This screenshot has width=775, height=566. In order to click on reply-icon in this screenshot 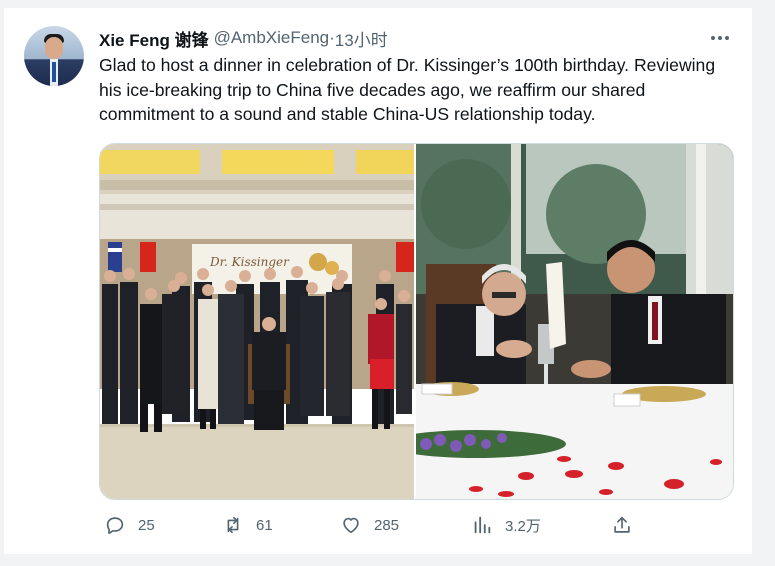, I will do `click(115, 526)`.